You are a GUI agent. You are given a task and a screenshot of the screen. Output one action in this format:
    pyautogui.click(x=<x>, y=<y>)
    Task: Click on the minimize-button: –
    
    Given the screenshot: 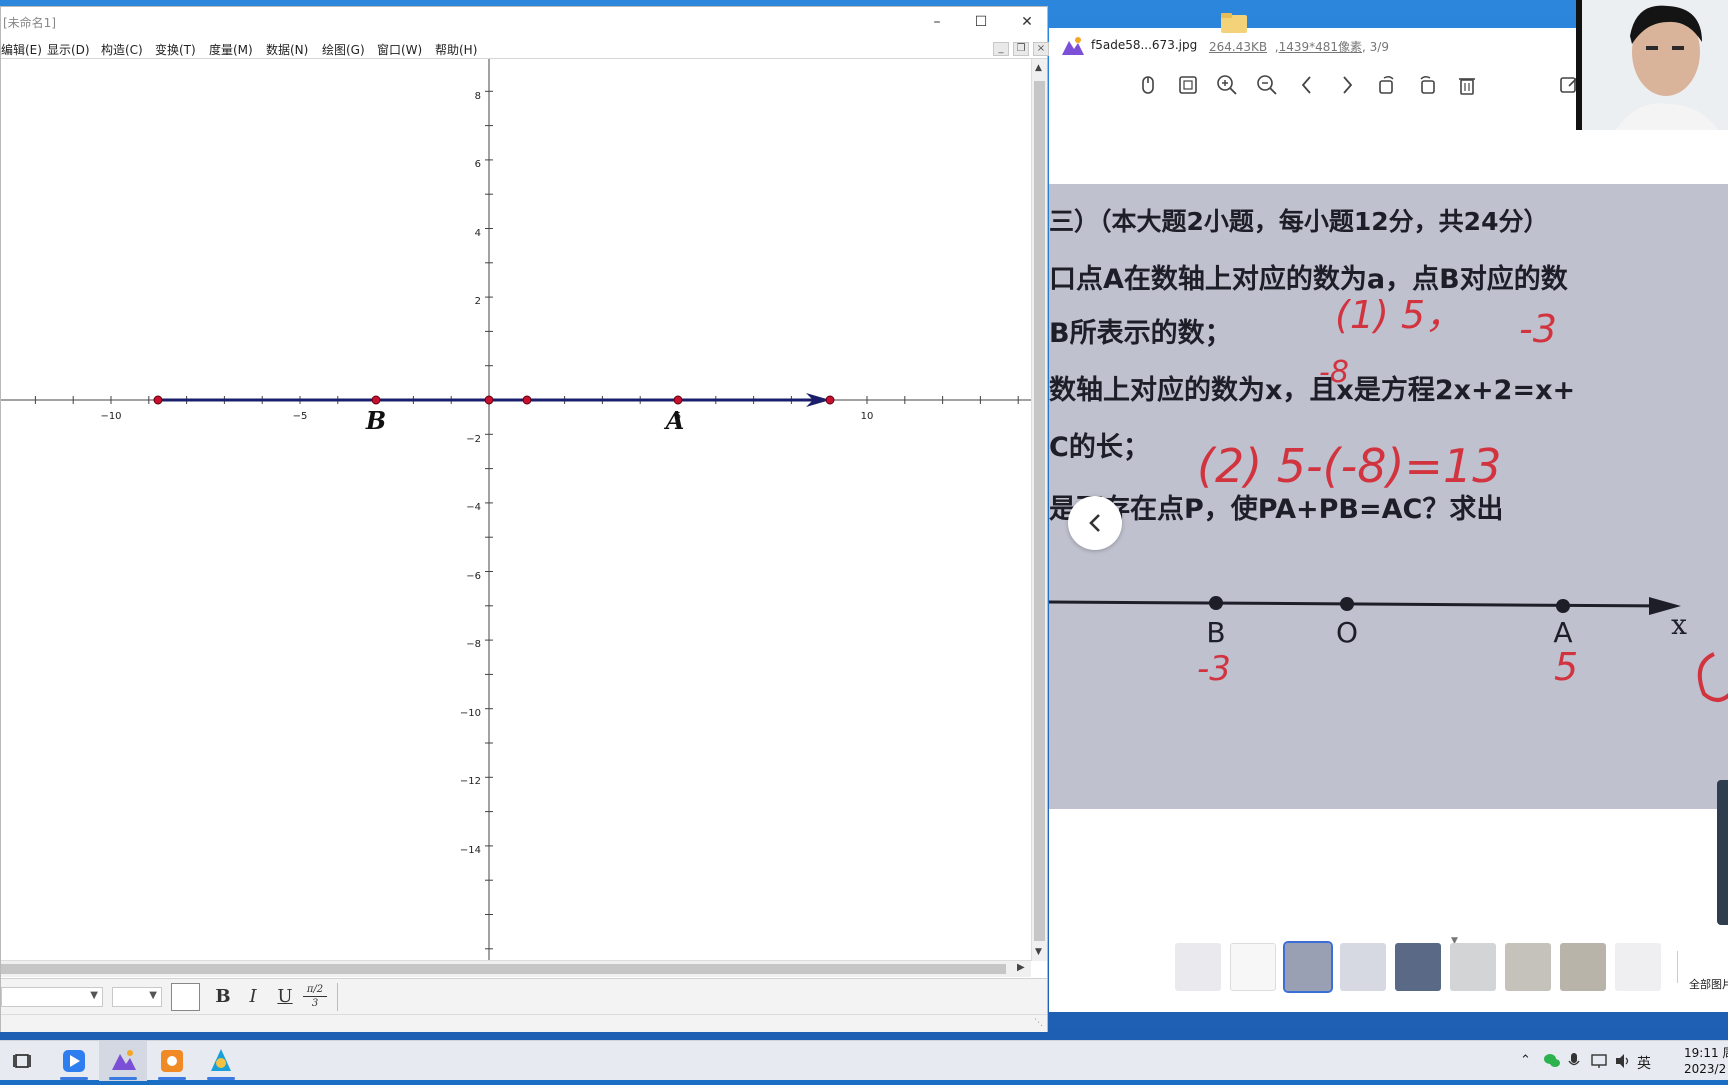 What is the action you would take?
    pyautogui.click(x=937, y=22)
    